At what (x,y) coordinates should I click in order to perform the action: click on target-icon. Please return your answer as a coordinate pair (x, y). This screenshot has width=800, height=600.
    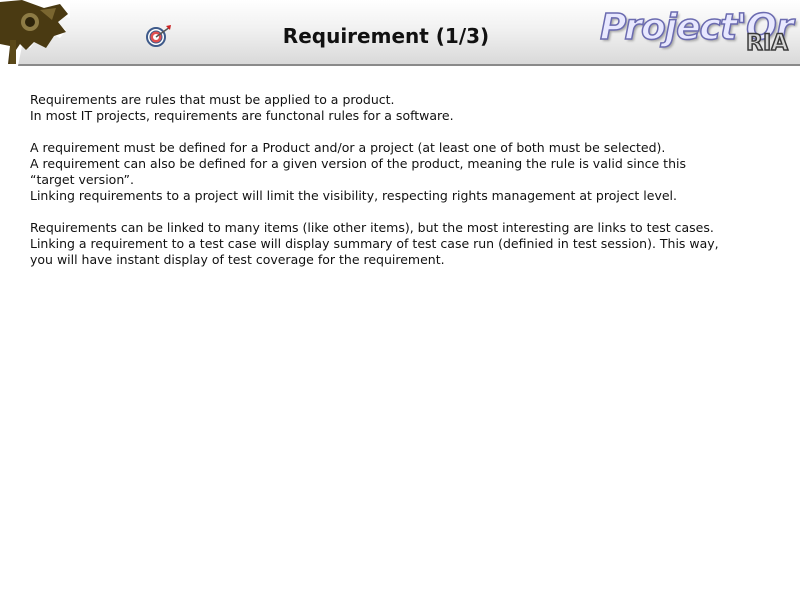
    Looking at the image, I should click on (158, 36).